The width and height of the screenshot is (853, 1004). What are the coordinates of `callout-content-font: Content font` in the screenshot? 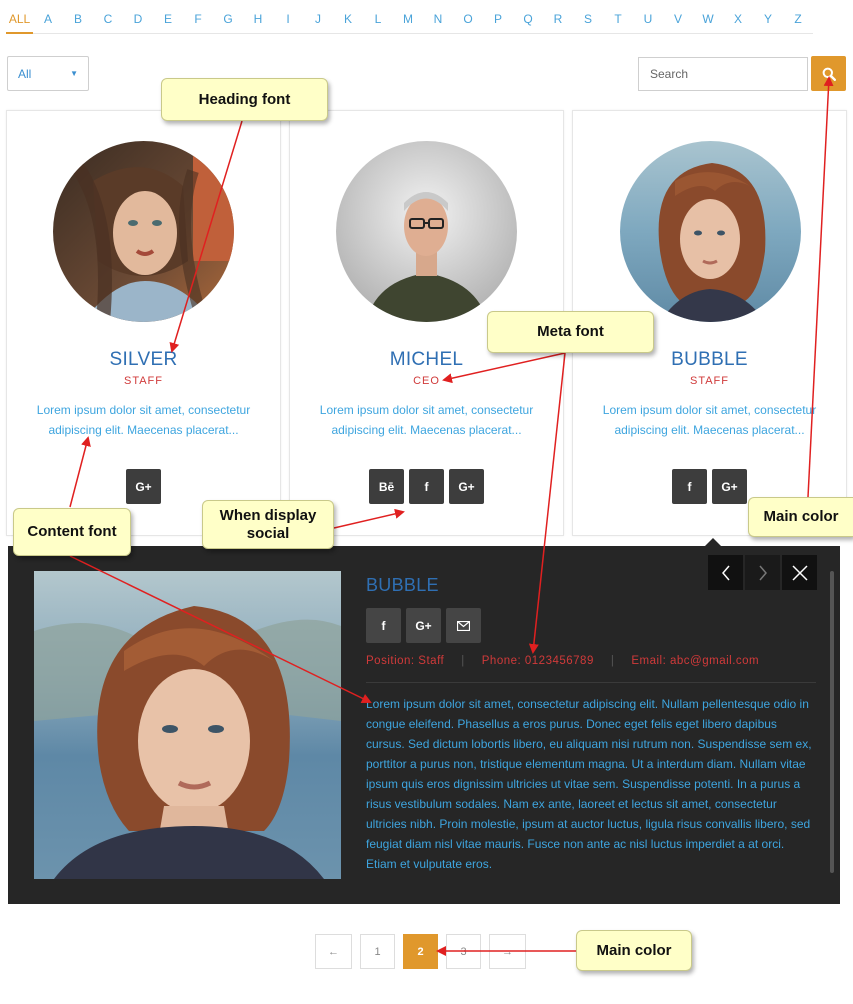 It's located at (72, 532).